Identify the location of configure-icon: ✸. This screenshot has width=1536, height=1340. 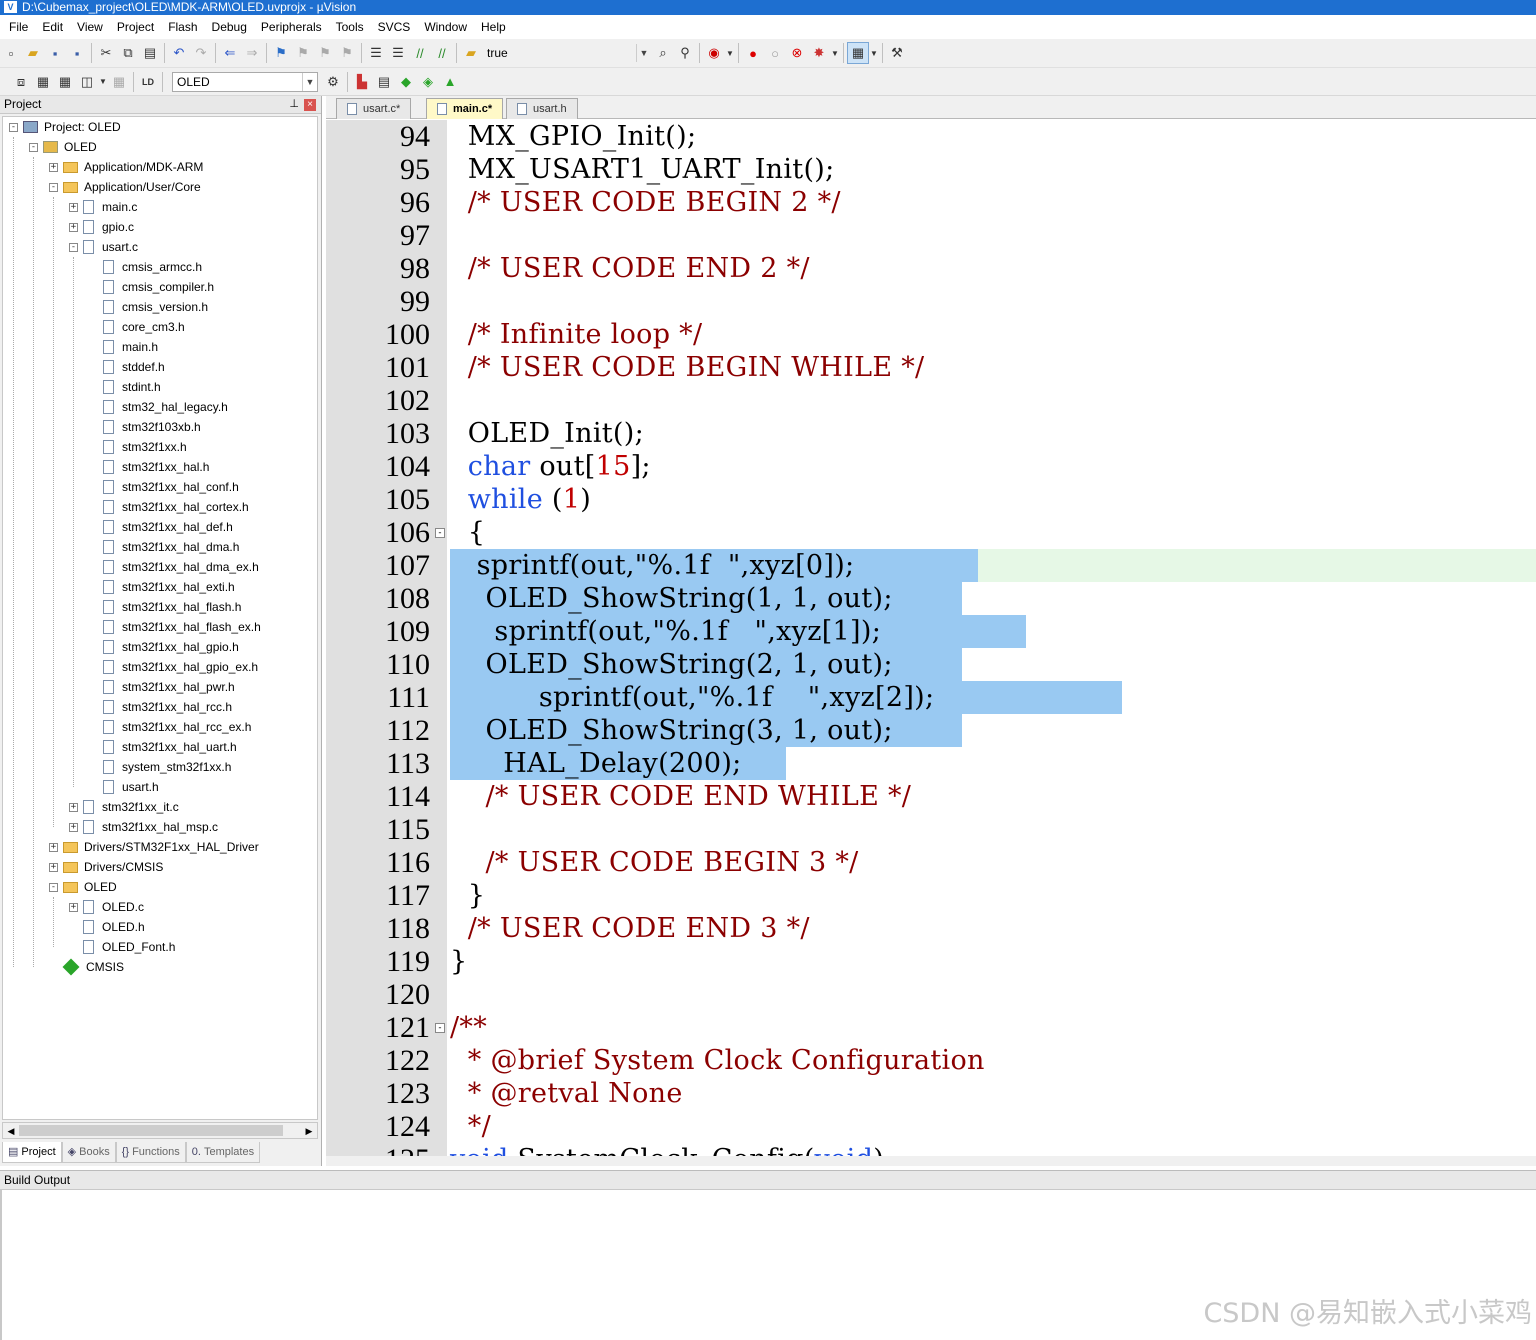
(819, 53).